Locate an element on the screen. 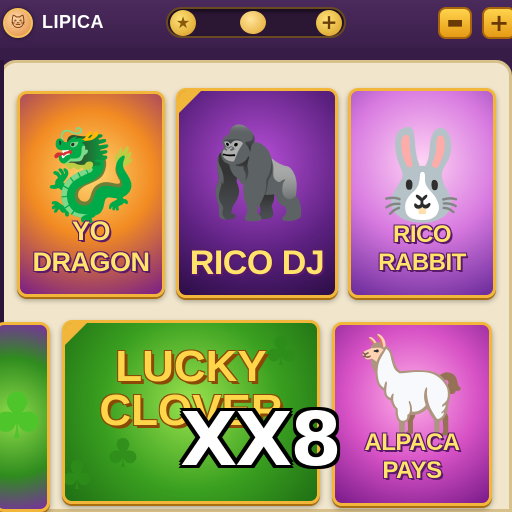 This screenshot has height=512, width=512. bag-button: ▬ is located at coordinates (455, 23).